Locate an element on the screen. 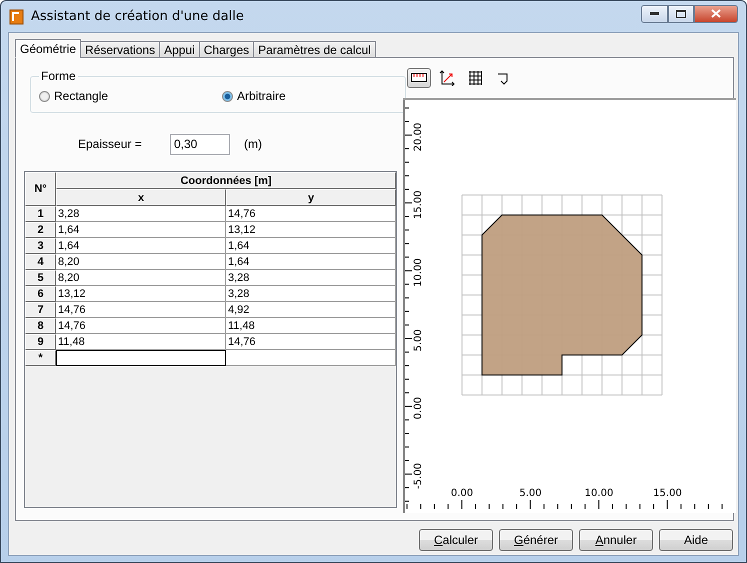  tab: Appui is located at coordinates (179, 49).